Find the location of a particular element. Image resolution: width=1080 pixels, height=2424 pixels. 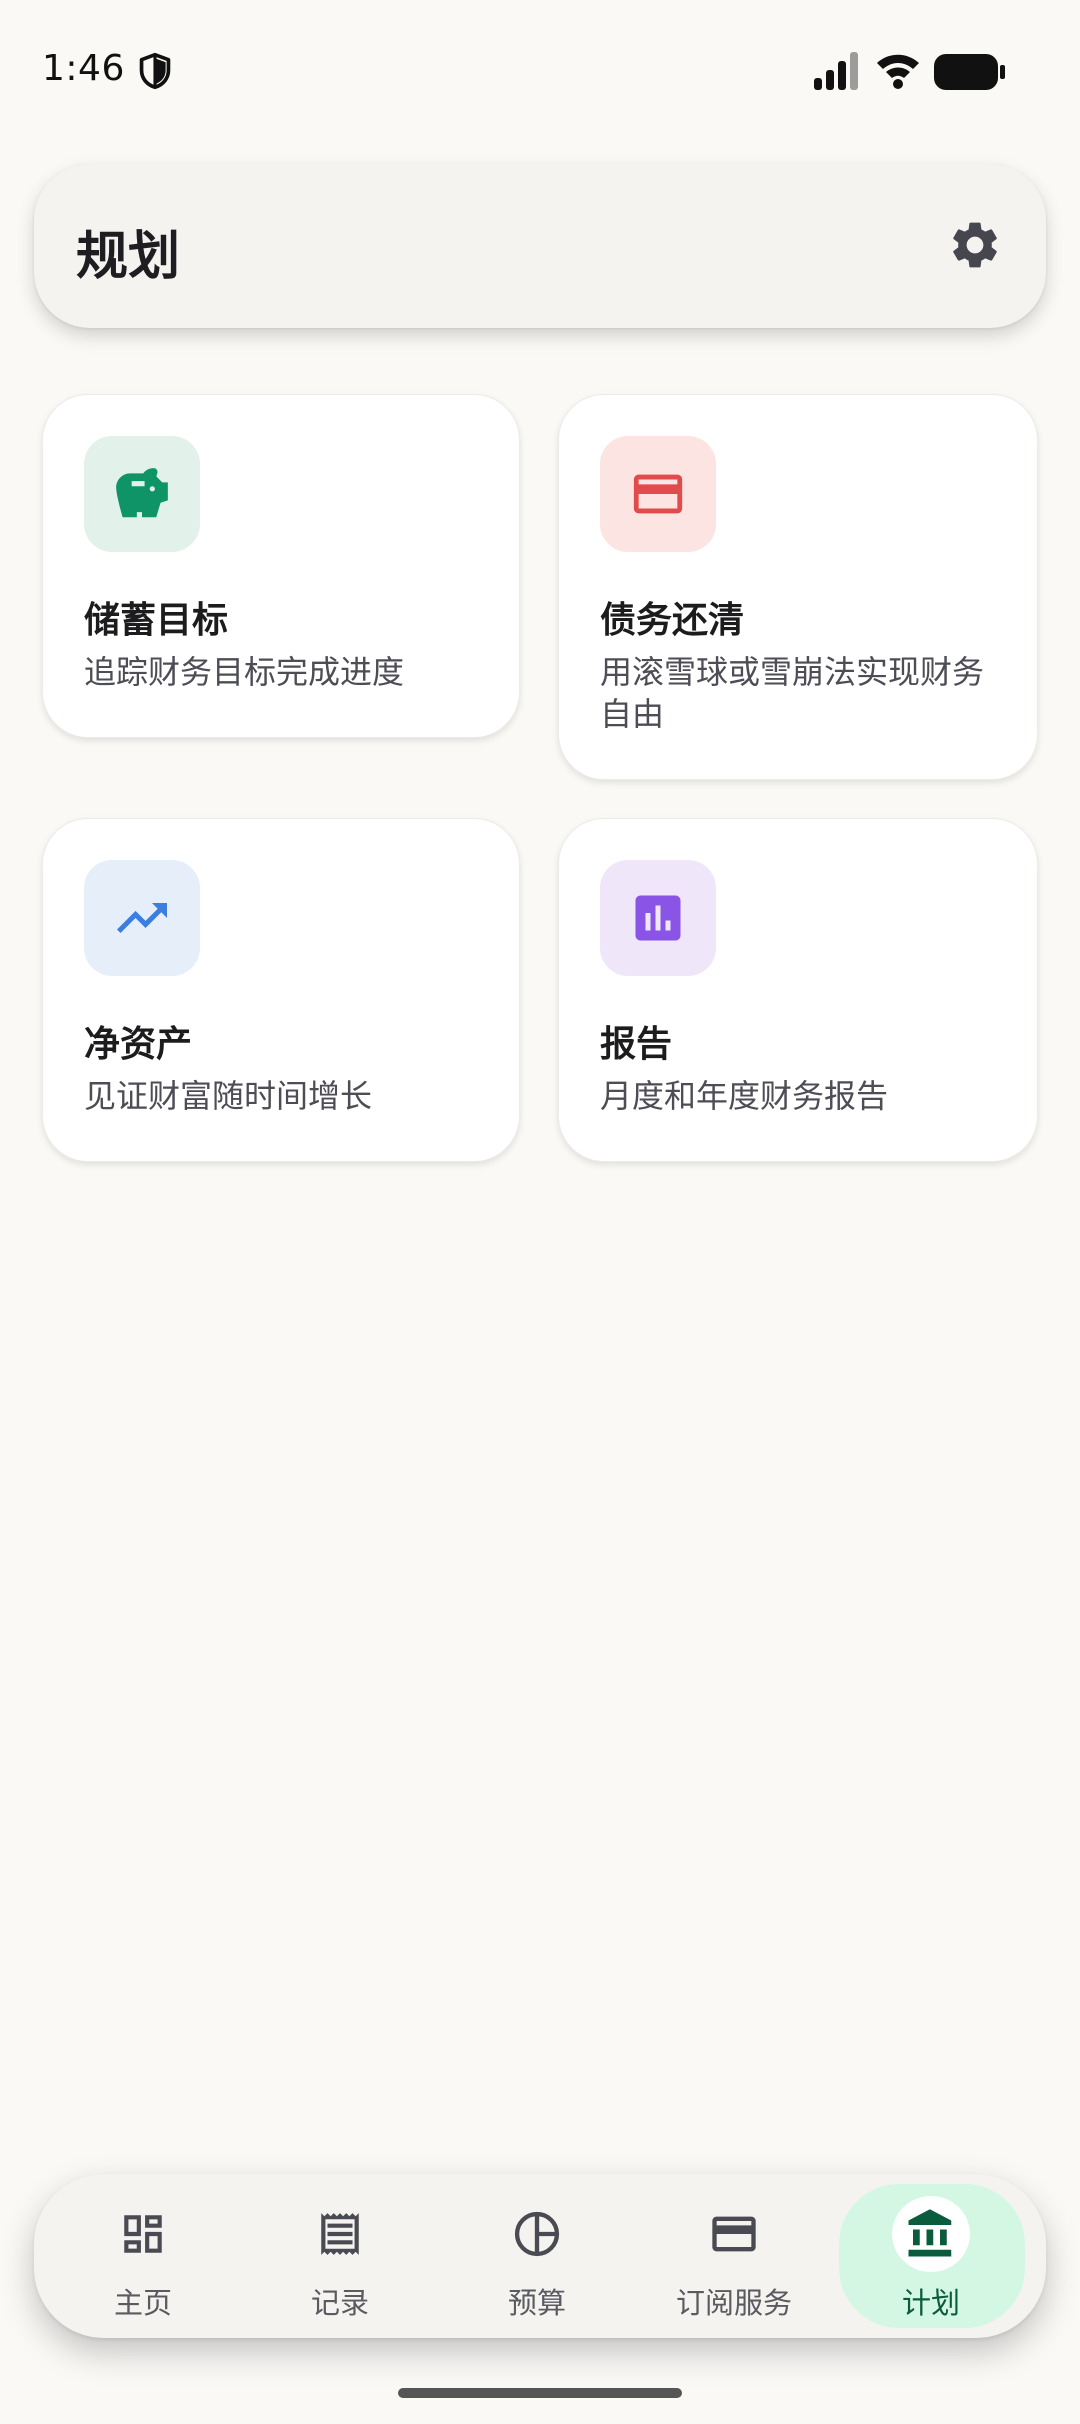

credit-card-icon is located at coordinates (658, 494).